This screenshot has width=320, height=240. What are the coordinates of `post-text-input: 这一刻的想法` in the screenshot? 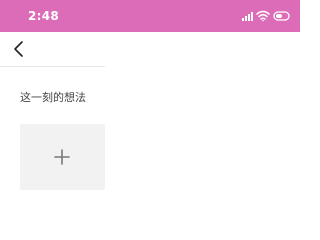 It's located at (53, 97).